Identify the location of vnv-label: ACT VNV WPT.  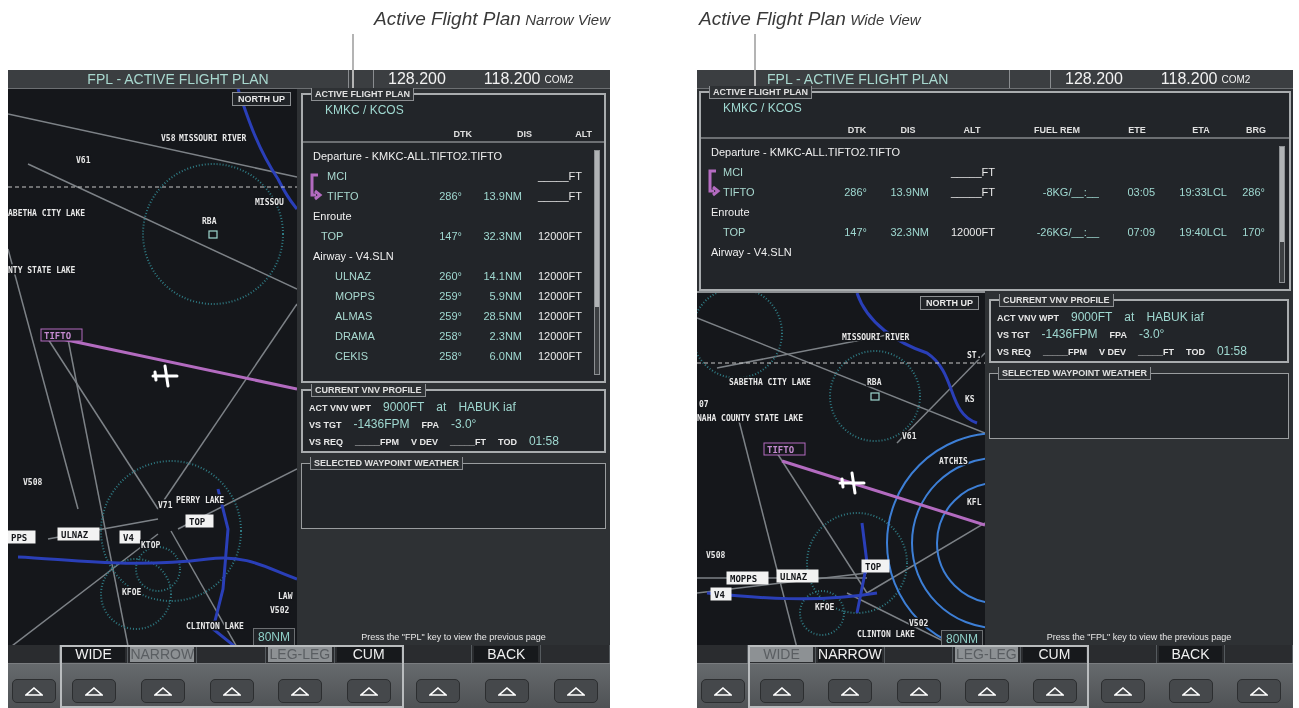
(1028, 318).